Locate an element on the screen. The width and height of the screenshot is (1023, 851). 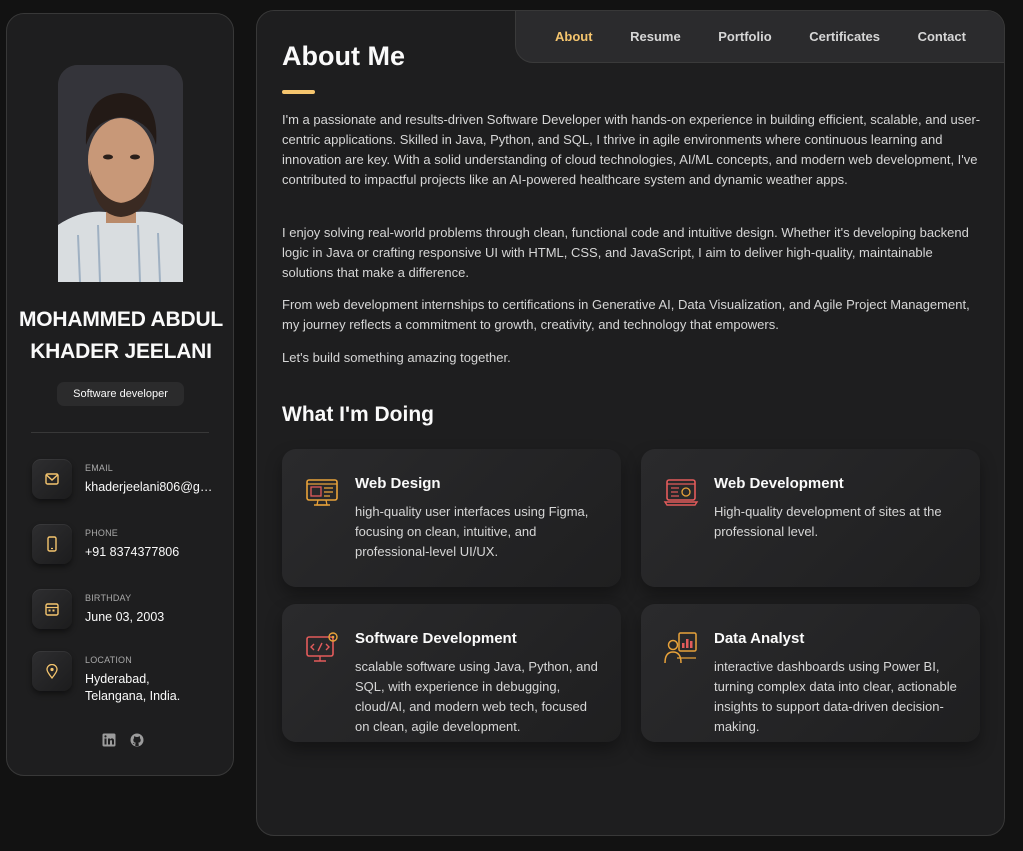
contact-label: LOCATION is located at coordinates (108, 660).